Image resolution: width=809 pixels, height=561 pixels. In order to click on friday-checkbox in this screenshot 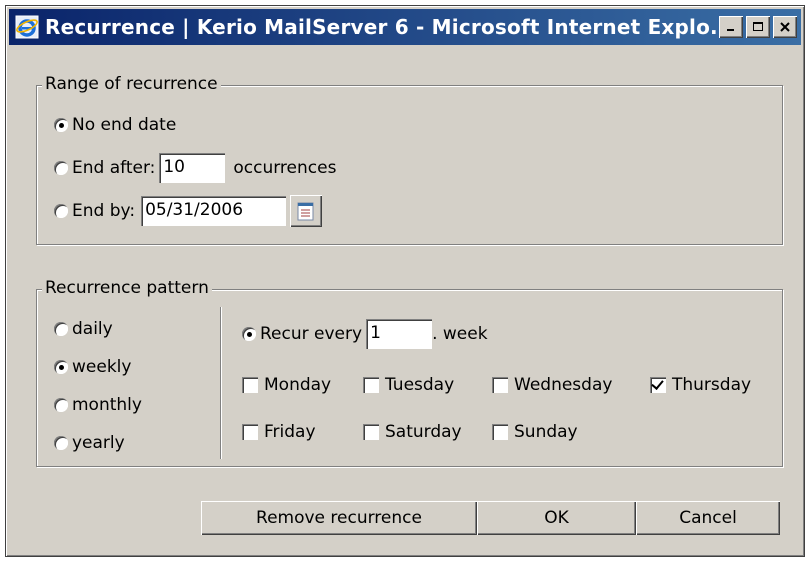, I will do `click(250, 432)`.